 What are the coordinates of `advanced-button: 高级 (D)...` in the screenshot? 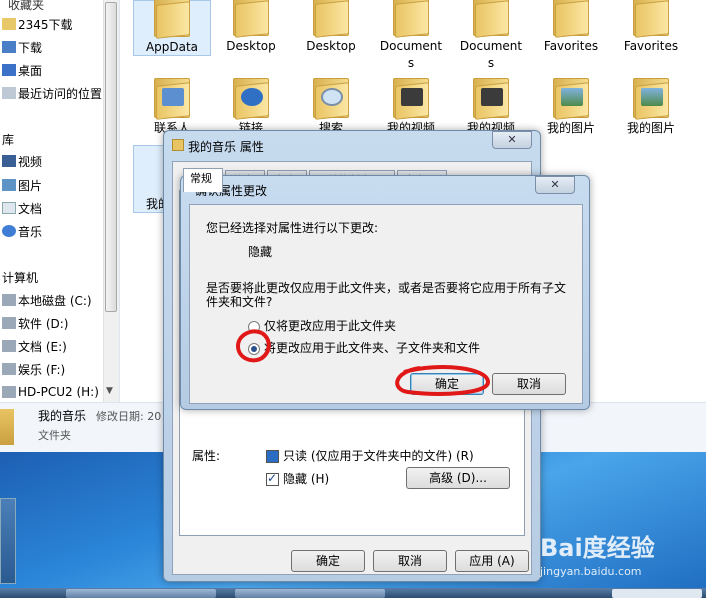 It's located at (458, 478).